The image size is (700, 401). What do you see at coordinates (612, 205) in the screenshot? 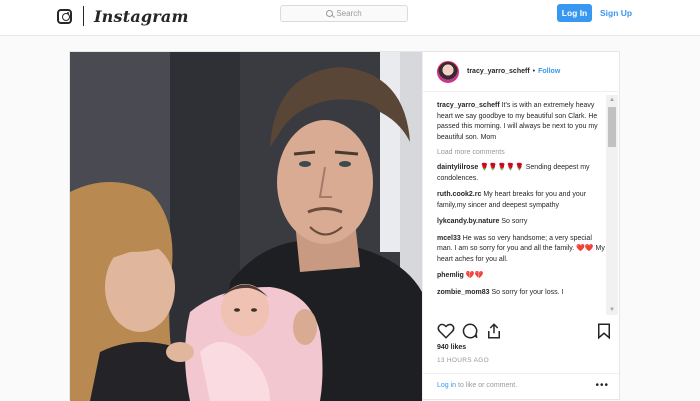
I see `comments-scrollbar: ▲ ▼` at bounding box center [612, 205].